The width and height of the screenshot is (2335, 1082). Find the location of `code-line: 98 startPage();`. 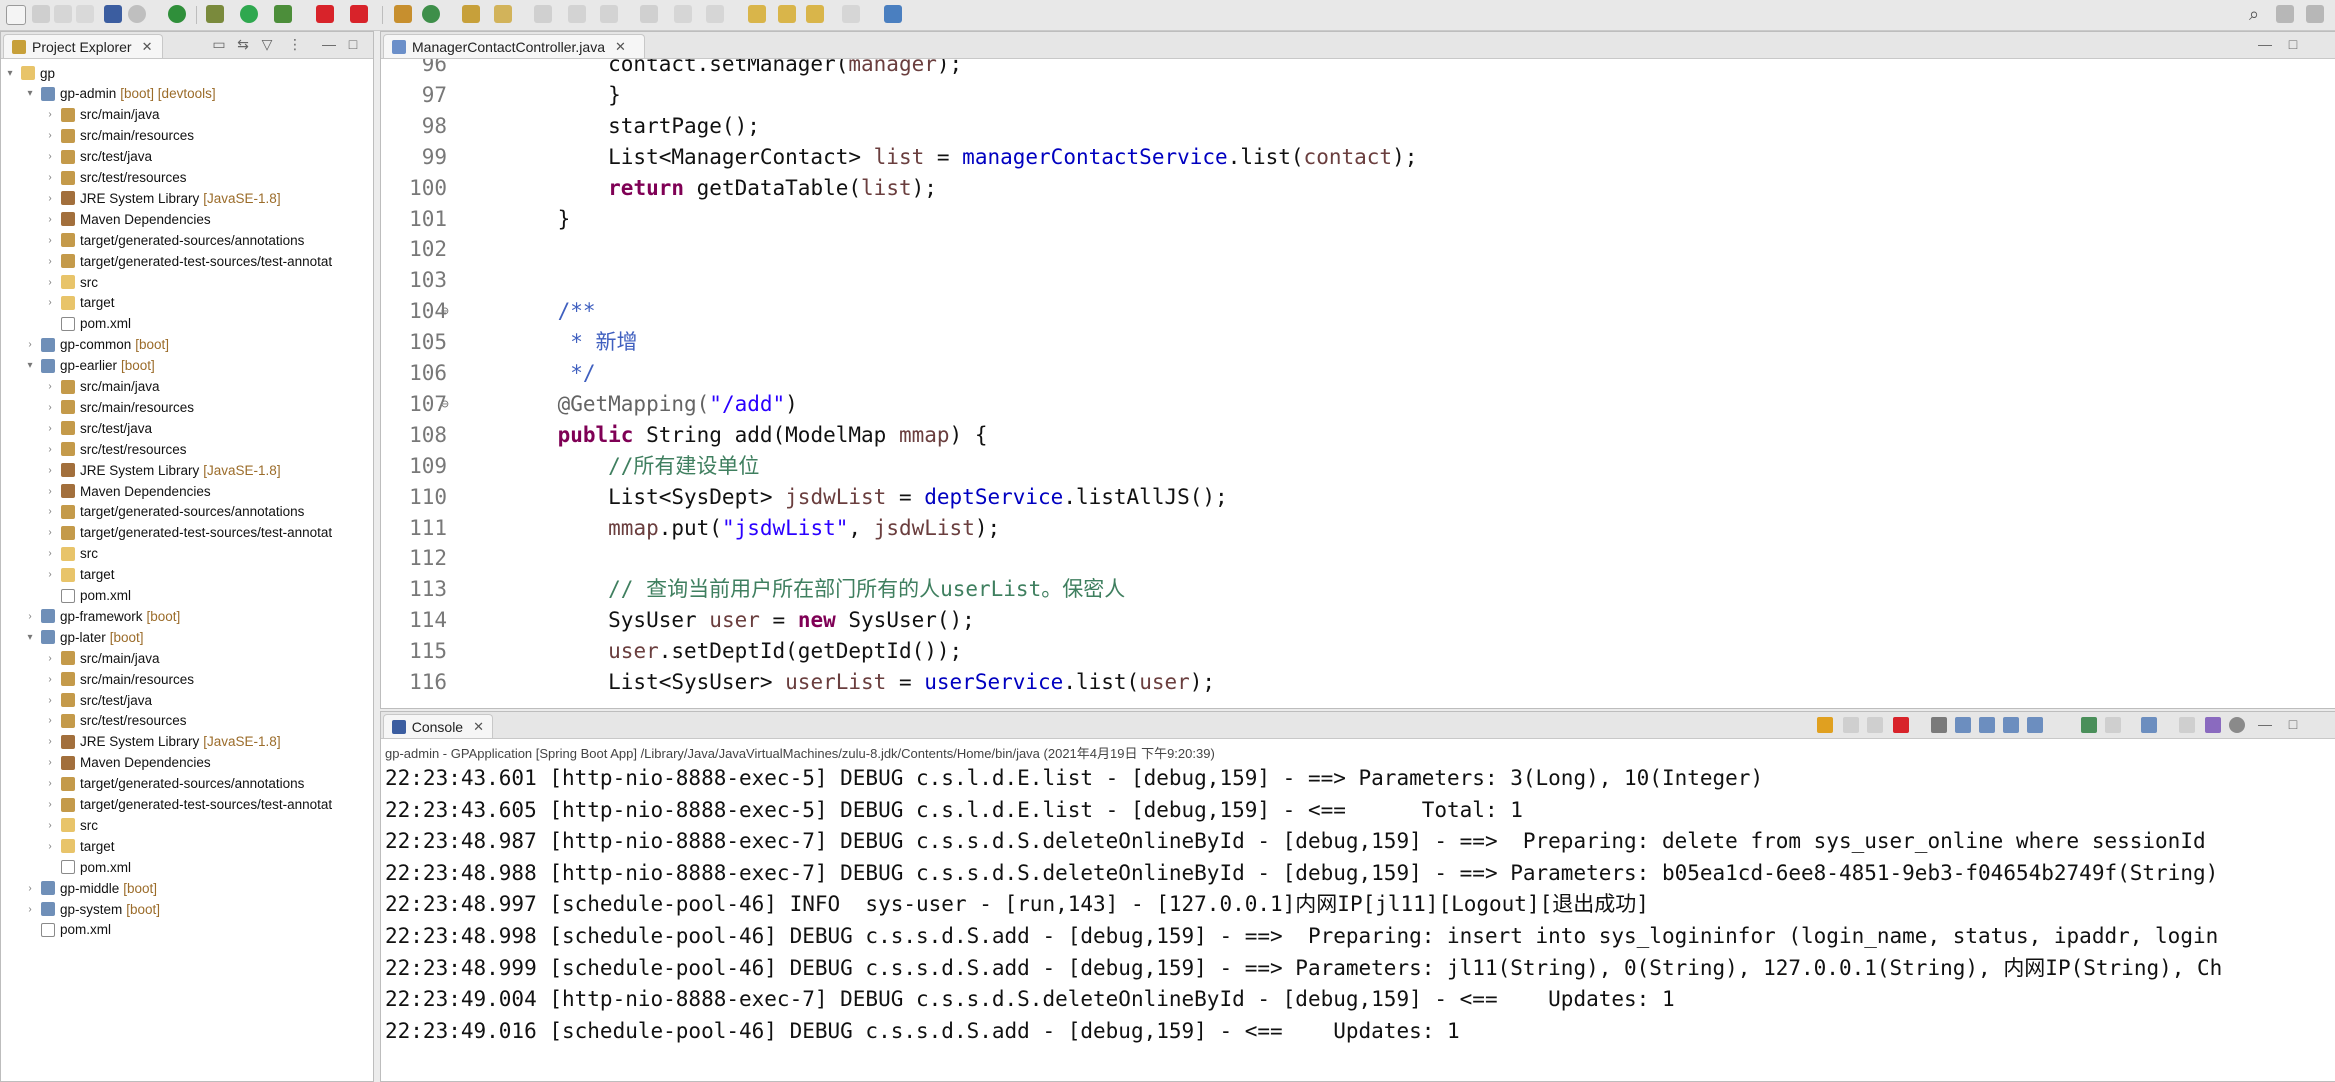

code-line: 98 startPage(); is located at coordinates (1358, 126).